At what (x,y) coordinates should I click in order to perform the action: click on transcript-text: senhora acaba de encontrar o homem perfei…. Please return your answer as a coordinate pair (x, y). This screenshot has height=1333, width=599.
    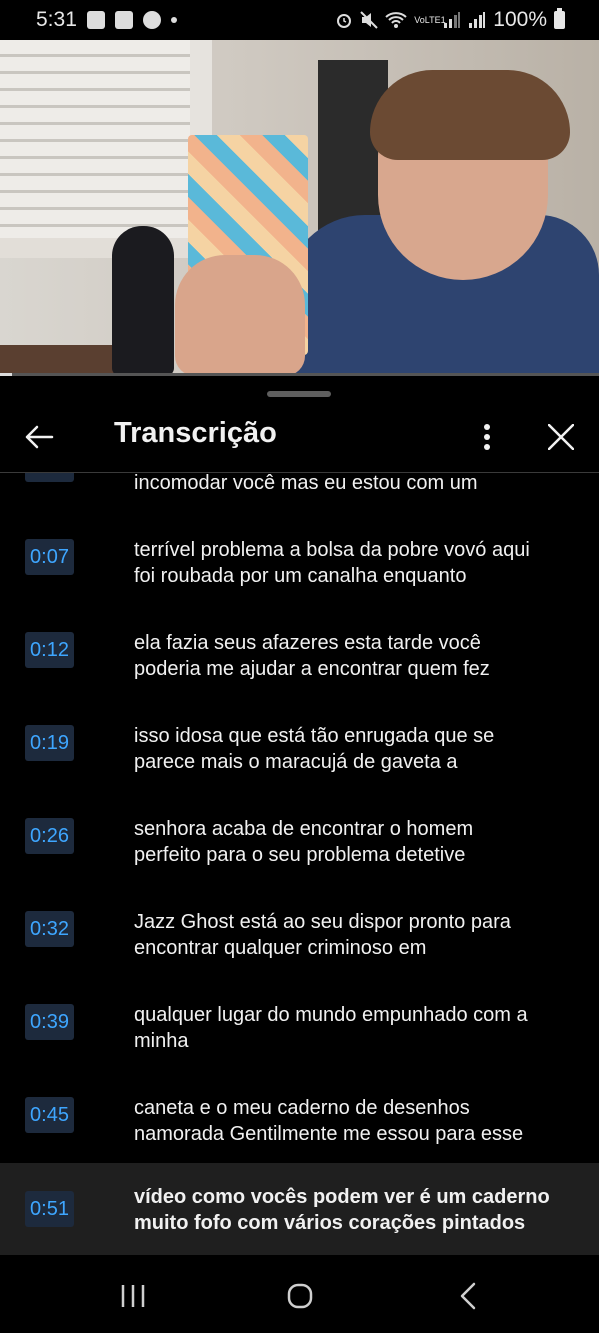
    Looking at the image, I should click on (304, 842).